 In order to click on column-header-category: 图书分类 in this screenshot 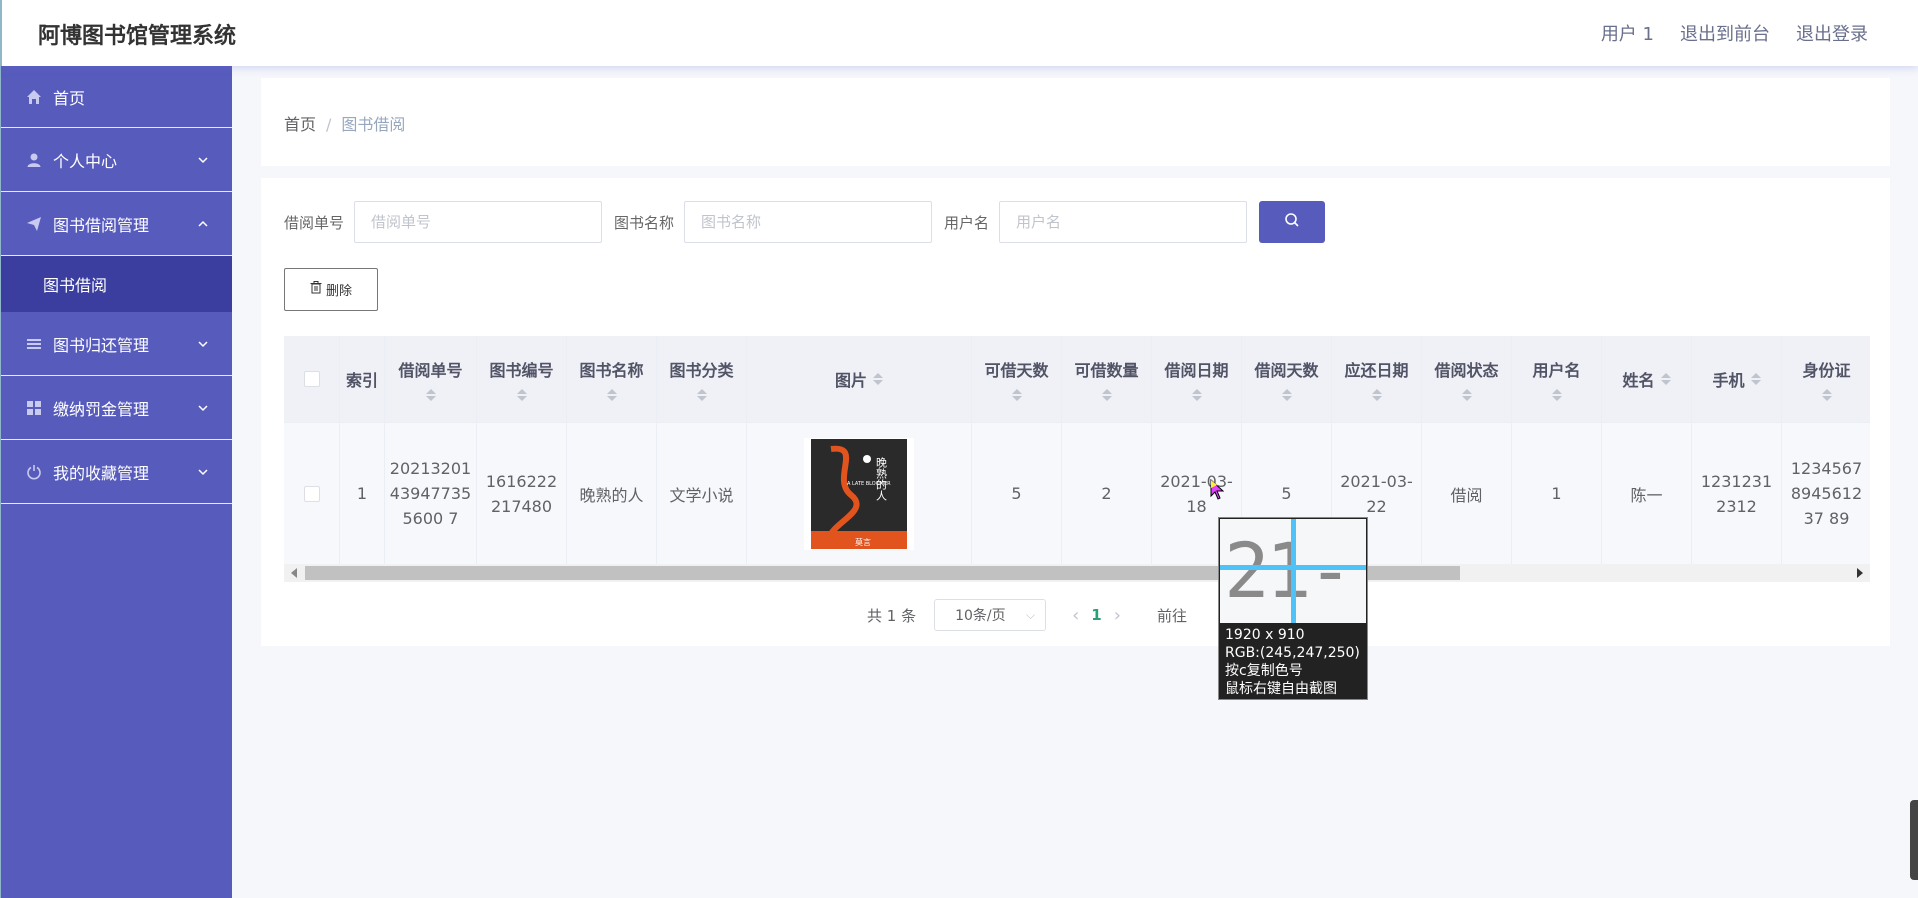, I will do `click(702, 379)`.